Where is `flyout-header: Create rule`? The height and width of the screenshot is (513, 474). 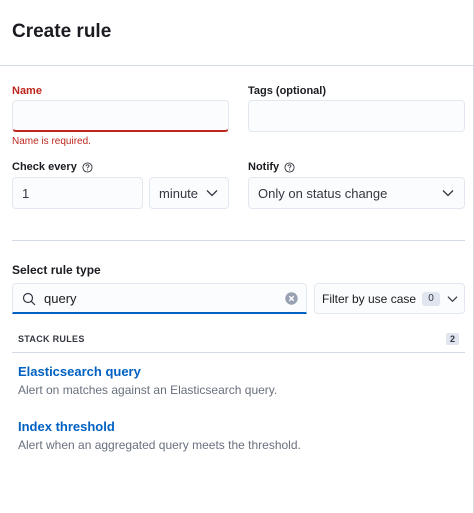 flyout-header: Create rule is located at coordinates (236, 33).